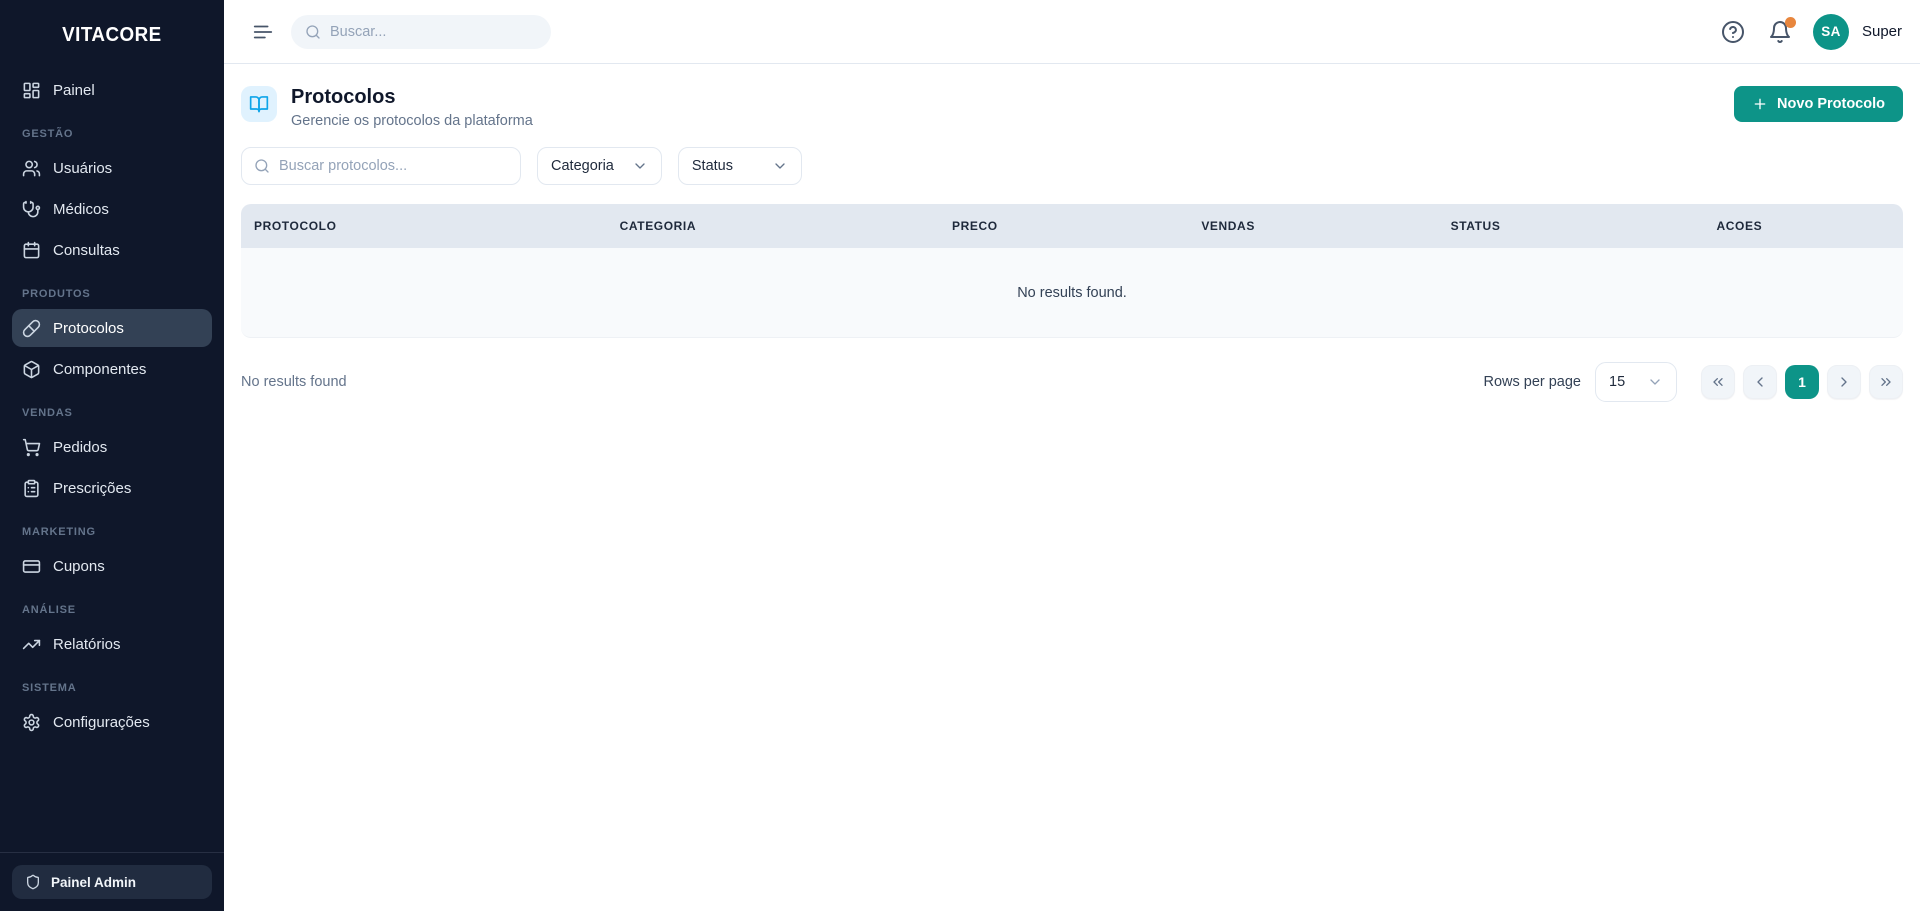  What do you see at coordinates (88, 328) in the screenshot?
I see `sidebar-item-label: Protocolos` at bounding box center [88, 328].